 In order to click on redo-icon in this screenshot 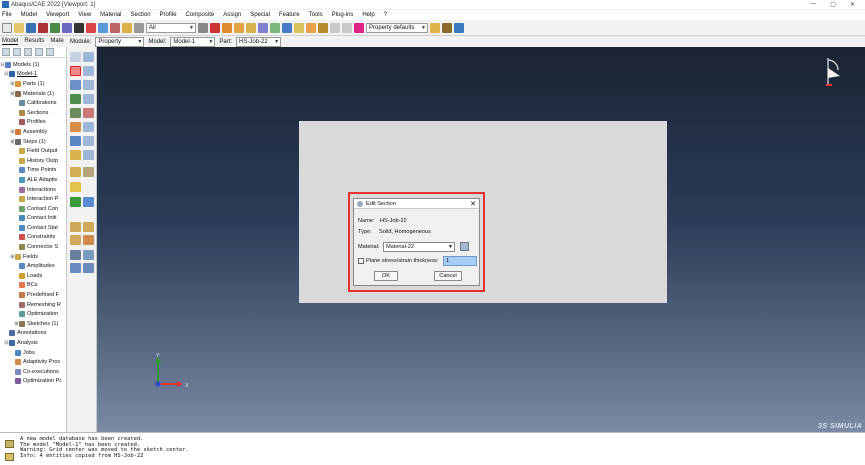, I will do `click(347, 27)`.